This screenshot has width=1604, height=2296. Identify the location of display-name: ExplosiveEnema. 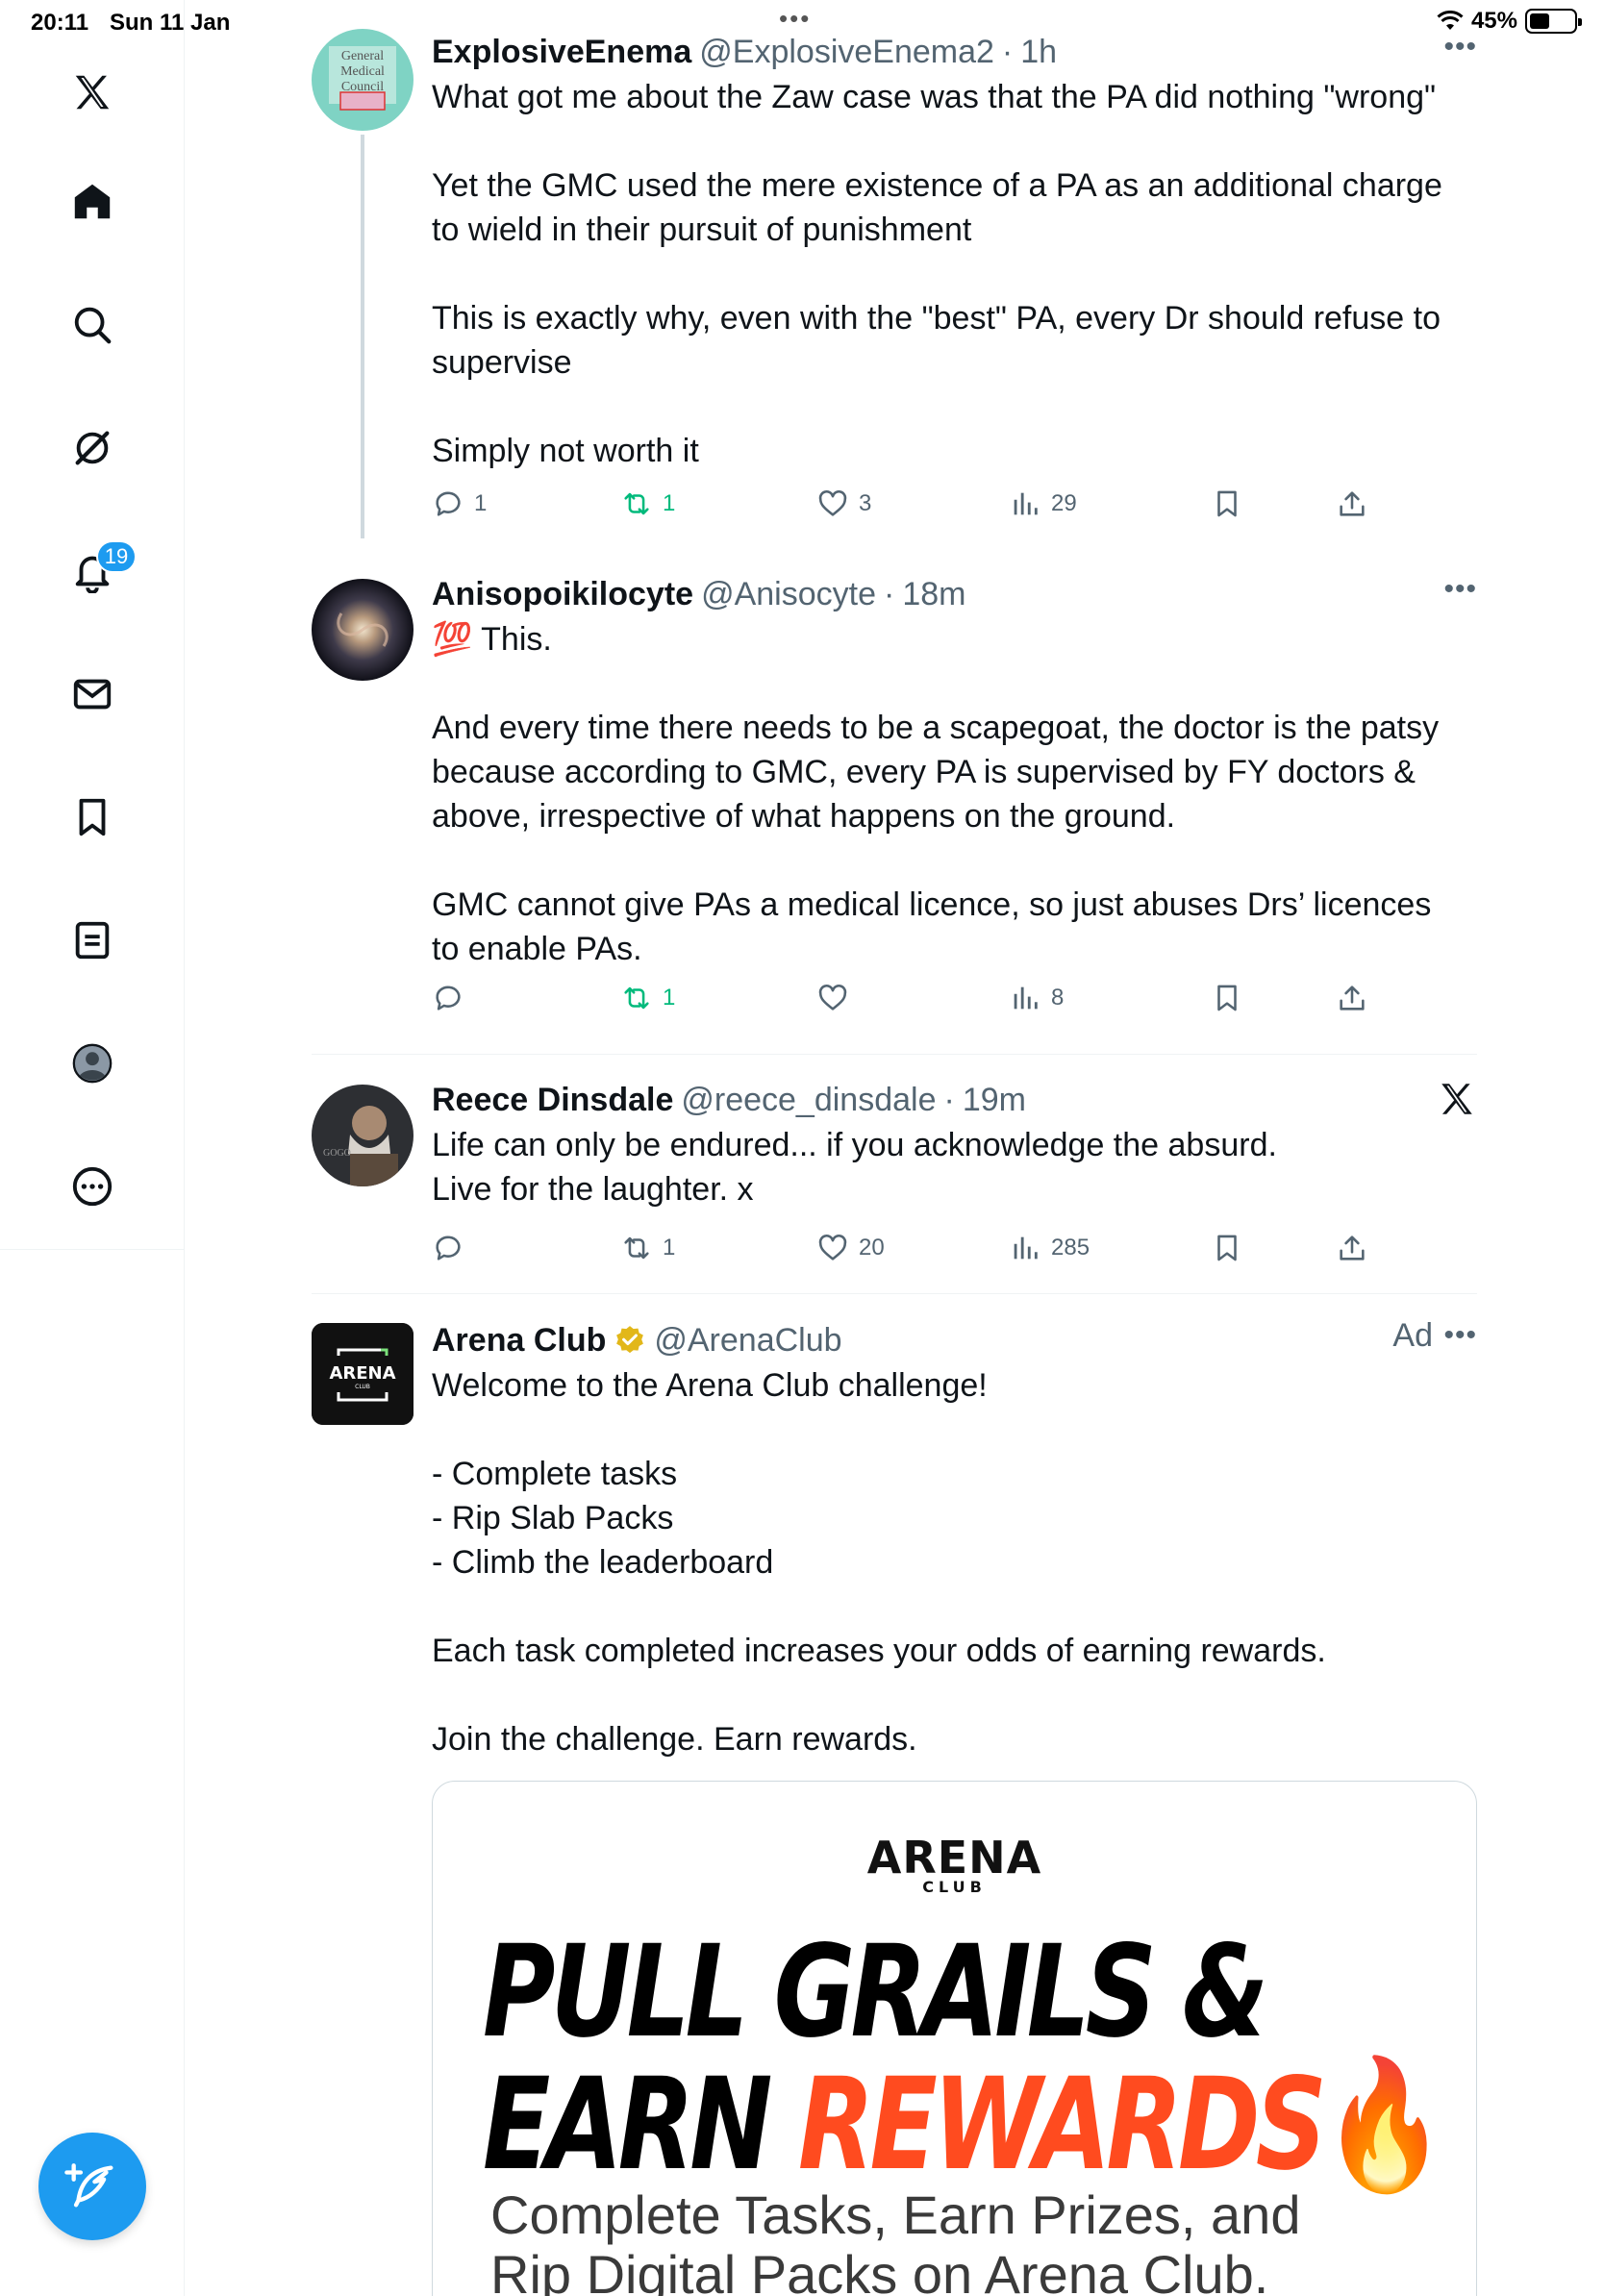
(561, 52).